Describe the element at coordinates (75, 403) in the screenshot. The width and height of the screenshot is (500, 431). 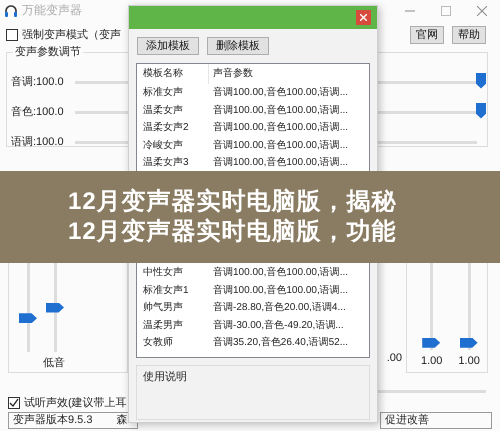
I see `checkbox-label: 试听声效(建议带上耳` at that location.